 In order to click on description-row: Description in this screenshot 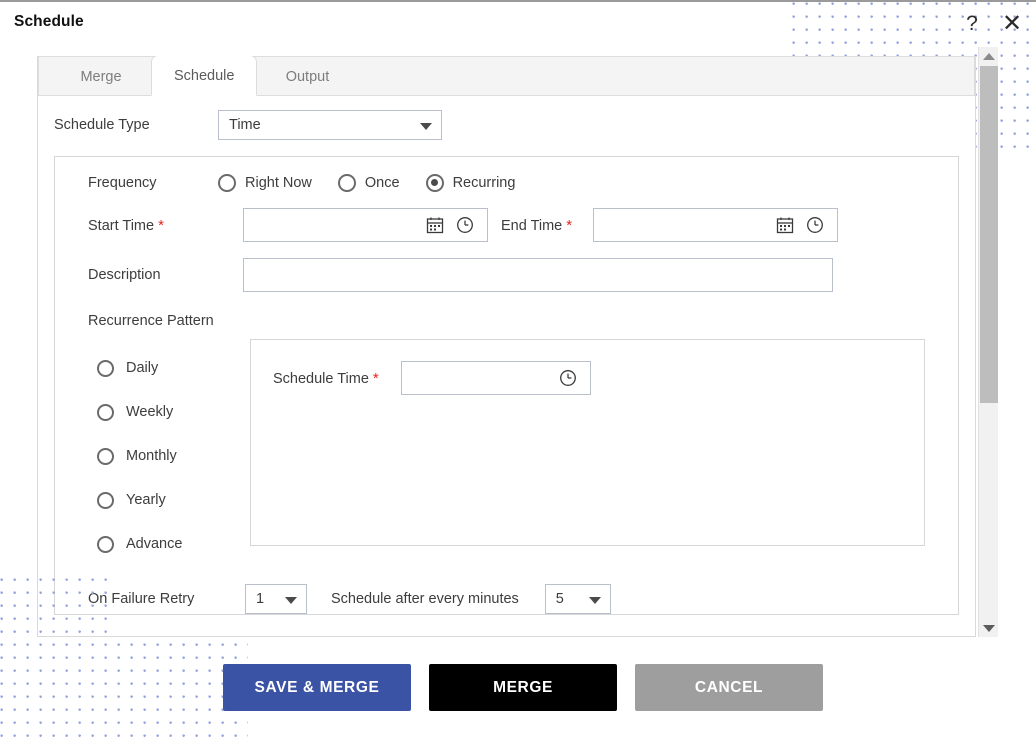, I will do `click(506, 267)`.